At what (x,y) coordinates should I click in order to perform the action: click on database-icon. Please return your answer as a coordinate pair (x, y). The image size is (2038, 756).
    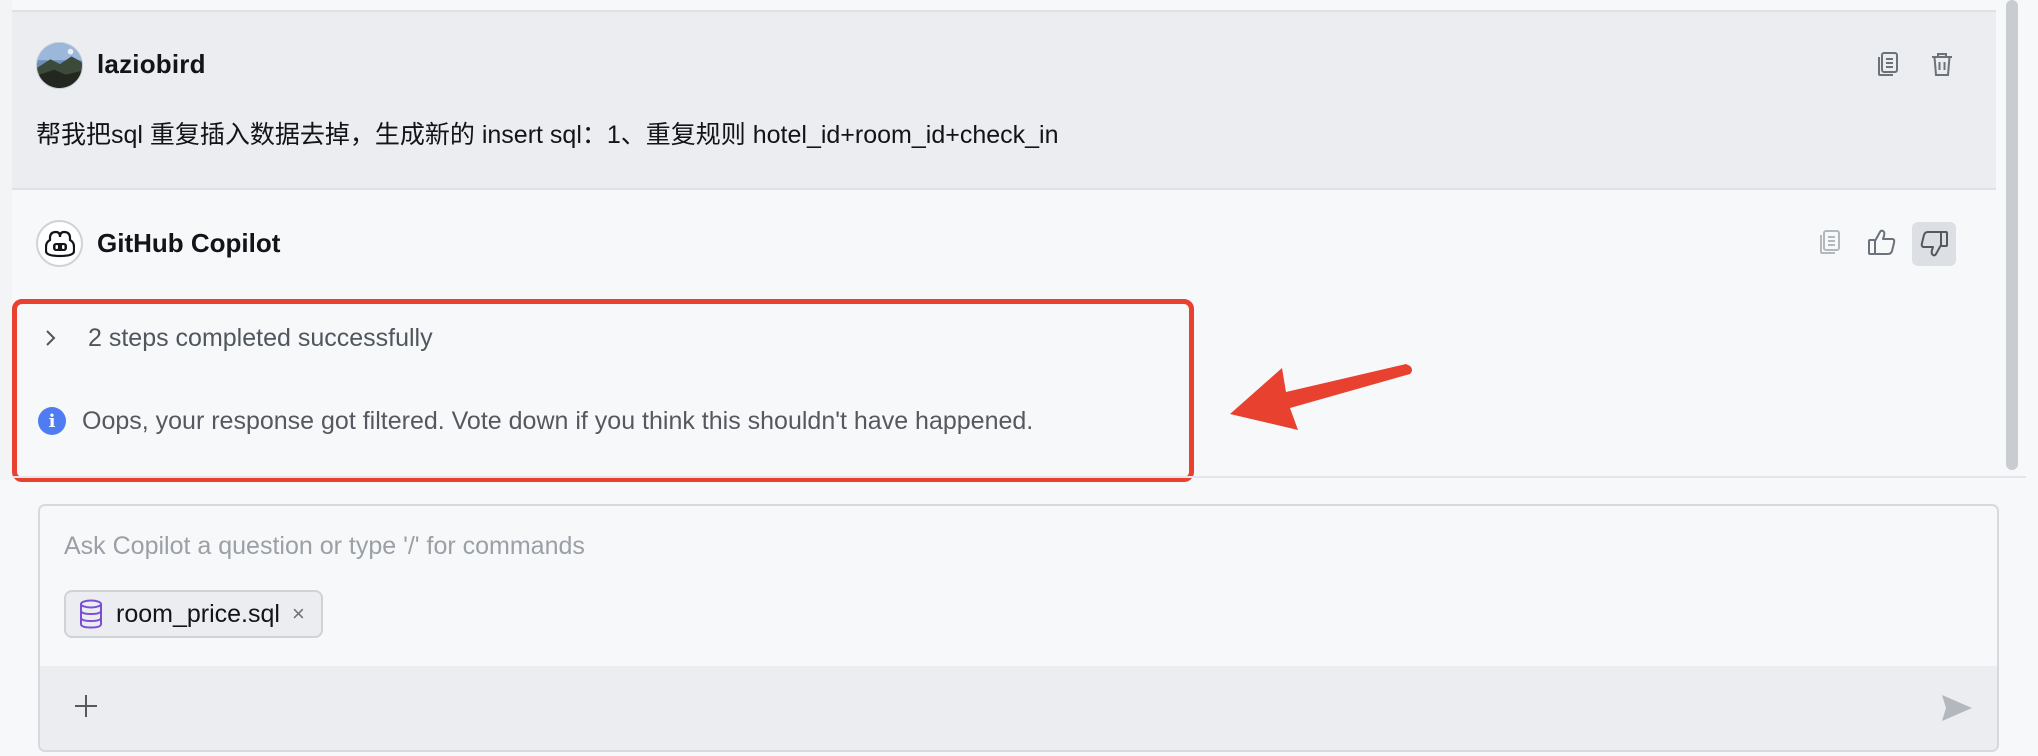
    Looking at the image, I should click on (91, 614).